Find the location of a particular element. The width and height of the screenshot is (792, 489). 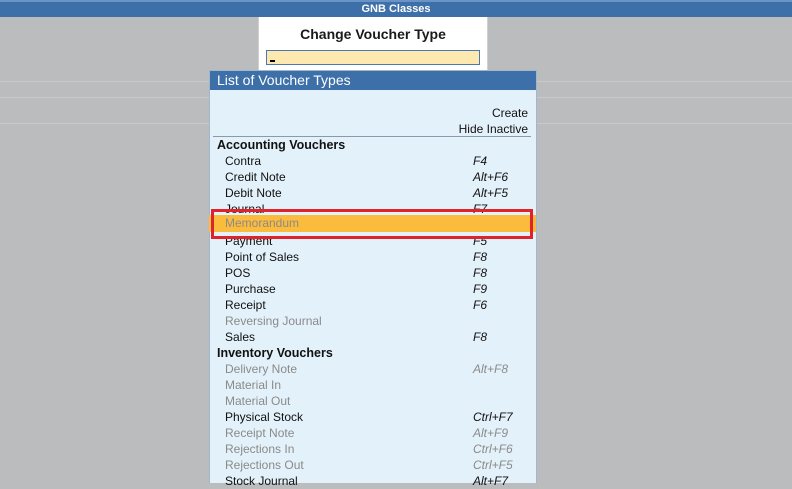

list-item-contra: Contra F4 is located at coordinates (373, 161).